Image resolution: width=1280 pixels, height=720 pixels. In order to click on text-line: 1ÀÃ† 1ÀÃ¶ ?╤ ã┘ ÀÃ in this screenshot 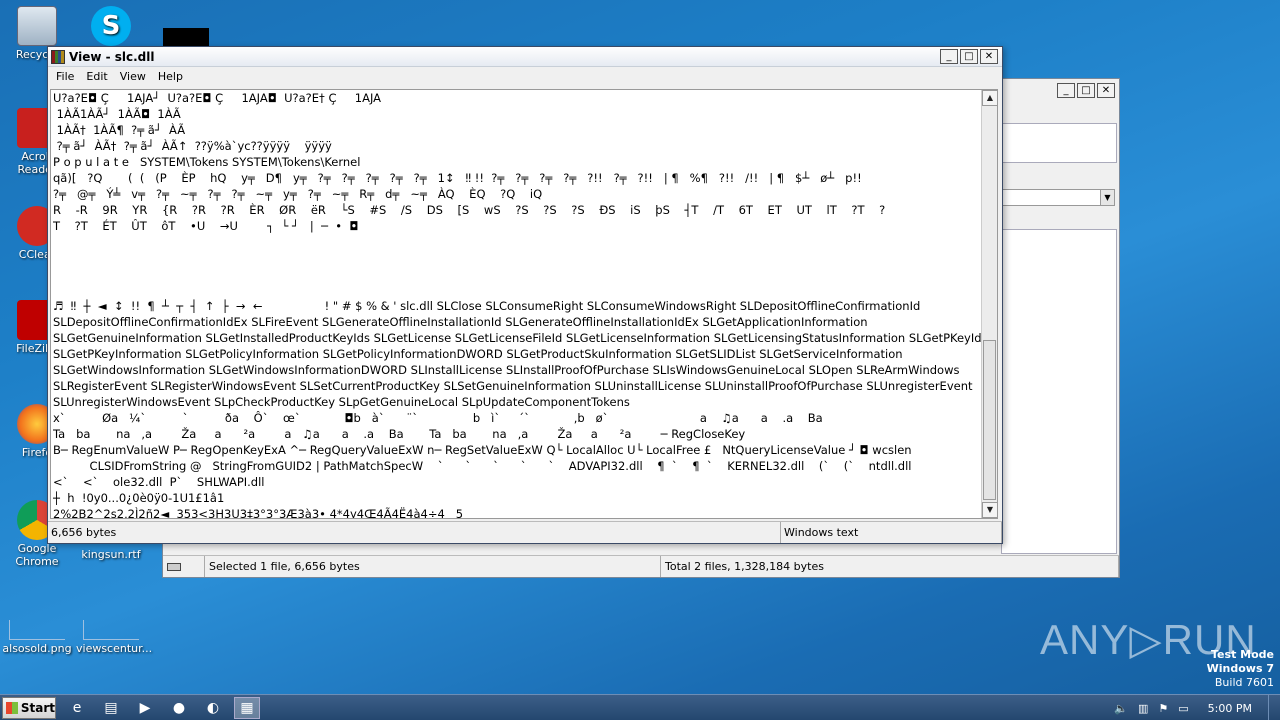, I will do `click(119, 130)`.